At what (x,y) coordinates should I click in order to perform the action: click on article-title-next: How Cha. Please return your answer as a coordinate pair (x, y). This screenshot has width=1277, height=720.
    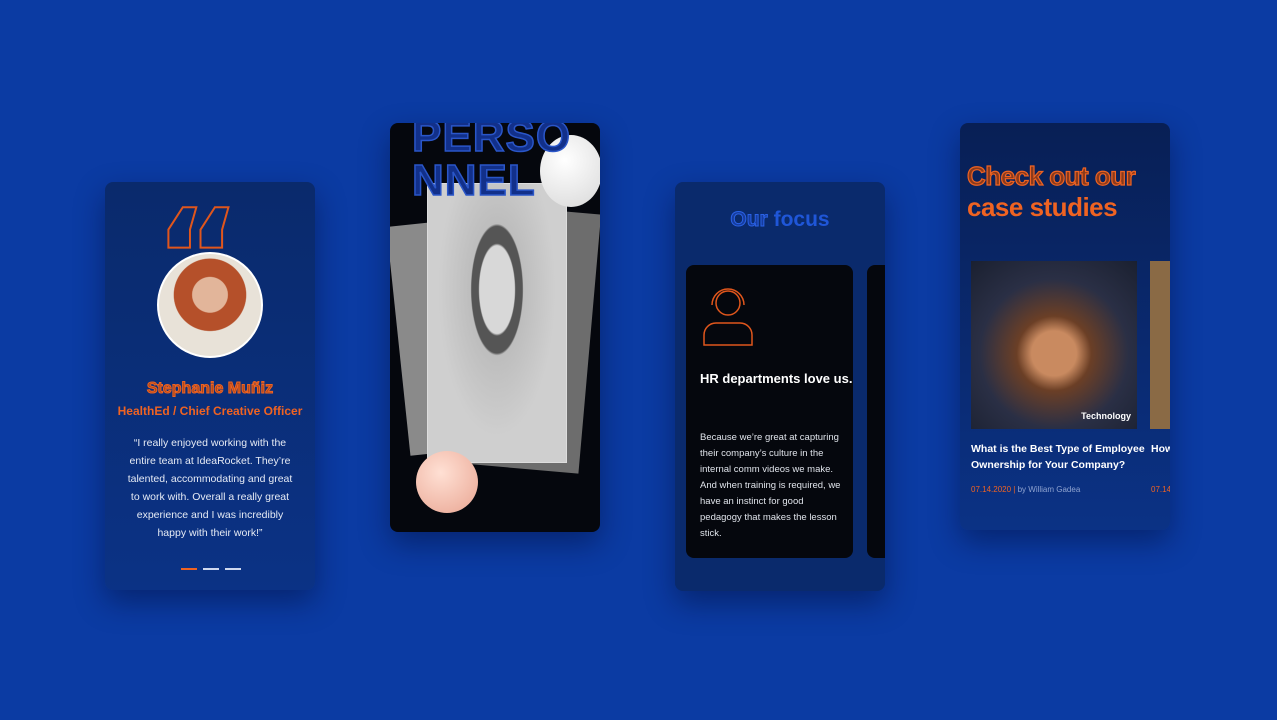
    Looking at the image, I should click on (1160, 449).